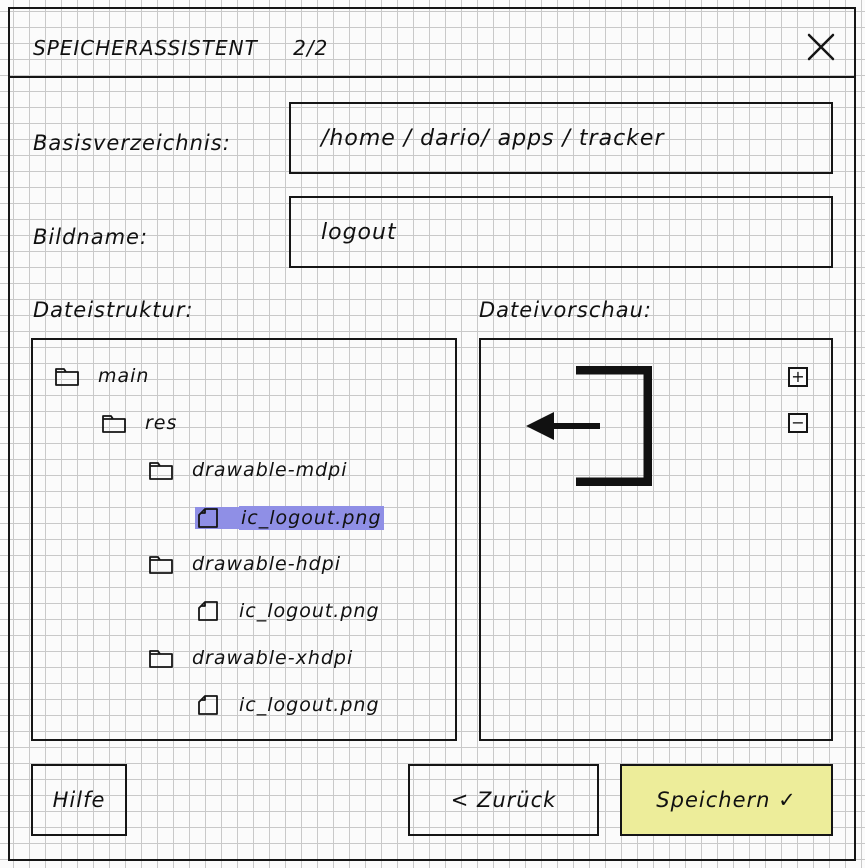  I want to click on tree-folder-item: drawable-xhdpi, so click(250, 658).